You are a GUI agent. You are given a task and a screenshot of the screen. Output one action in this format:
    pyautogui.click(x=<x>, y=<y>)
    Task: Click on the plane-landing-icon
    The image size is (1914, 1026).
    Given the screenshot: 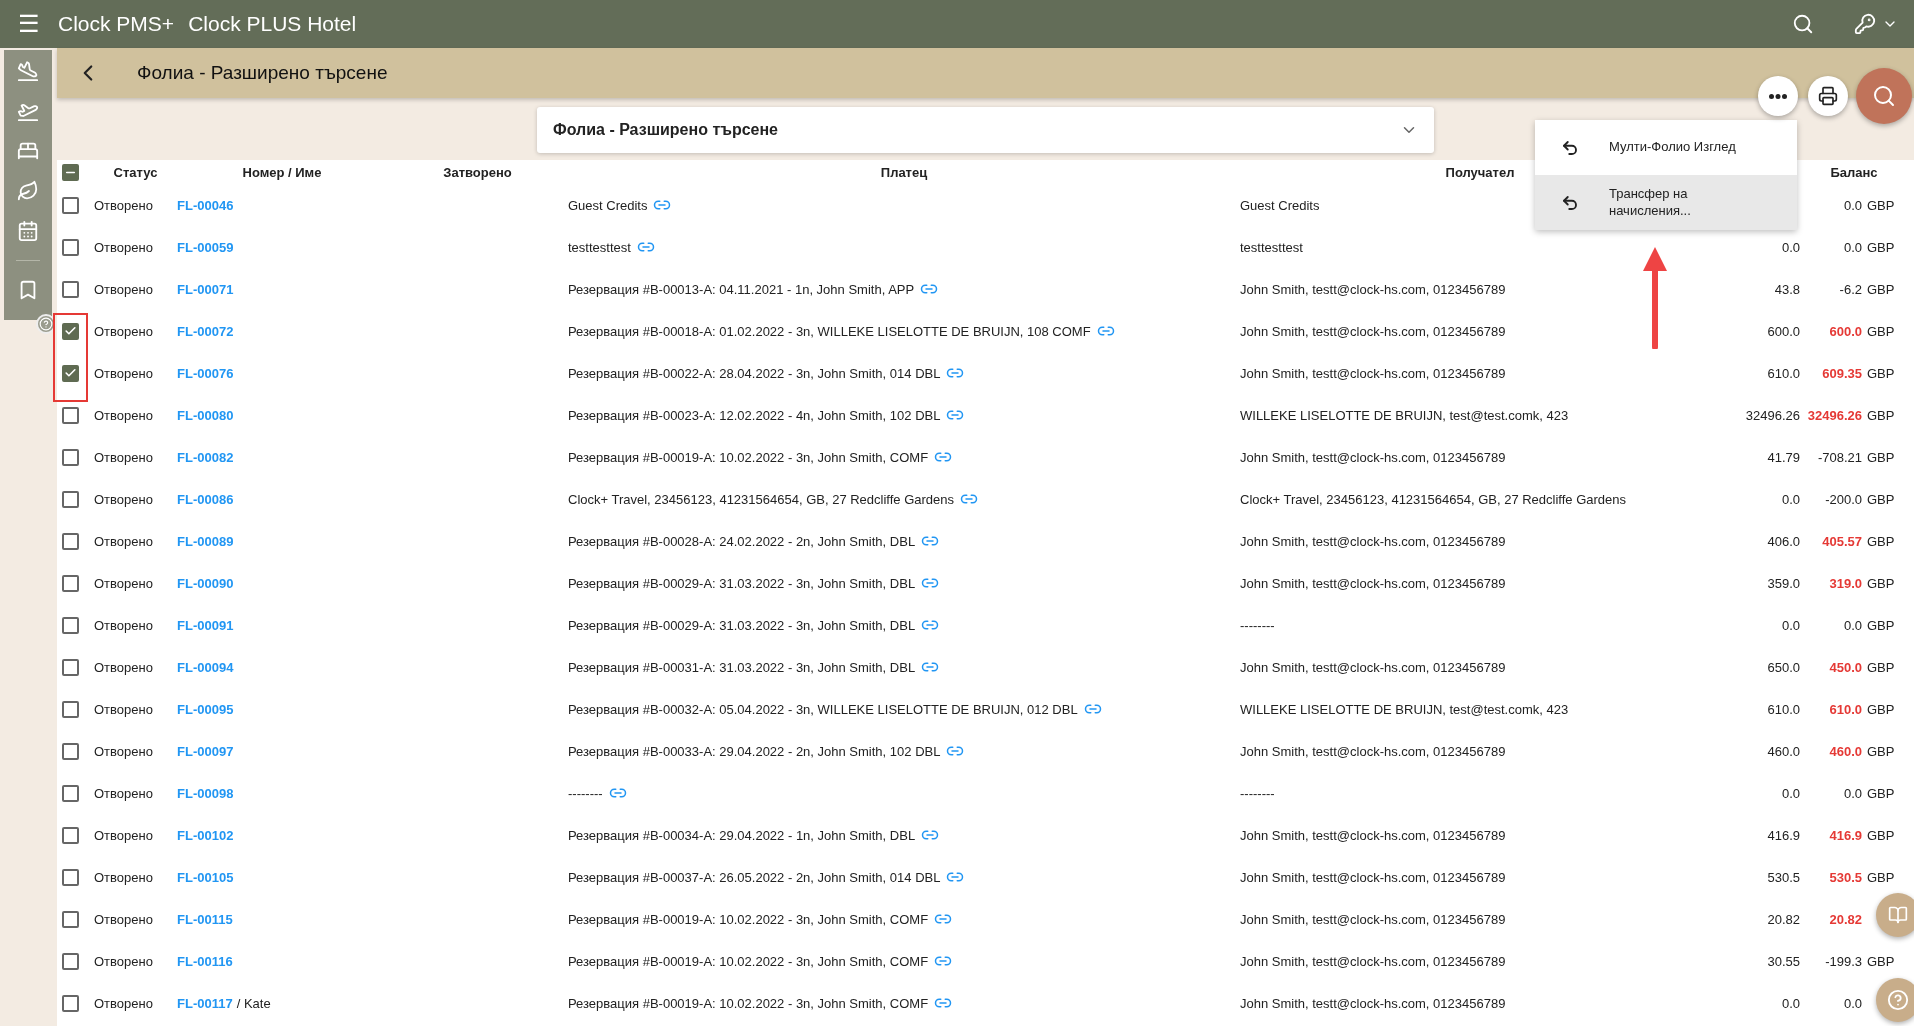 What is the action you would take?
    pyautogui.click(x=28, y=71)
    